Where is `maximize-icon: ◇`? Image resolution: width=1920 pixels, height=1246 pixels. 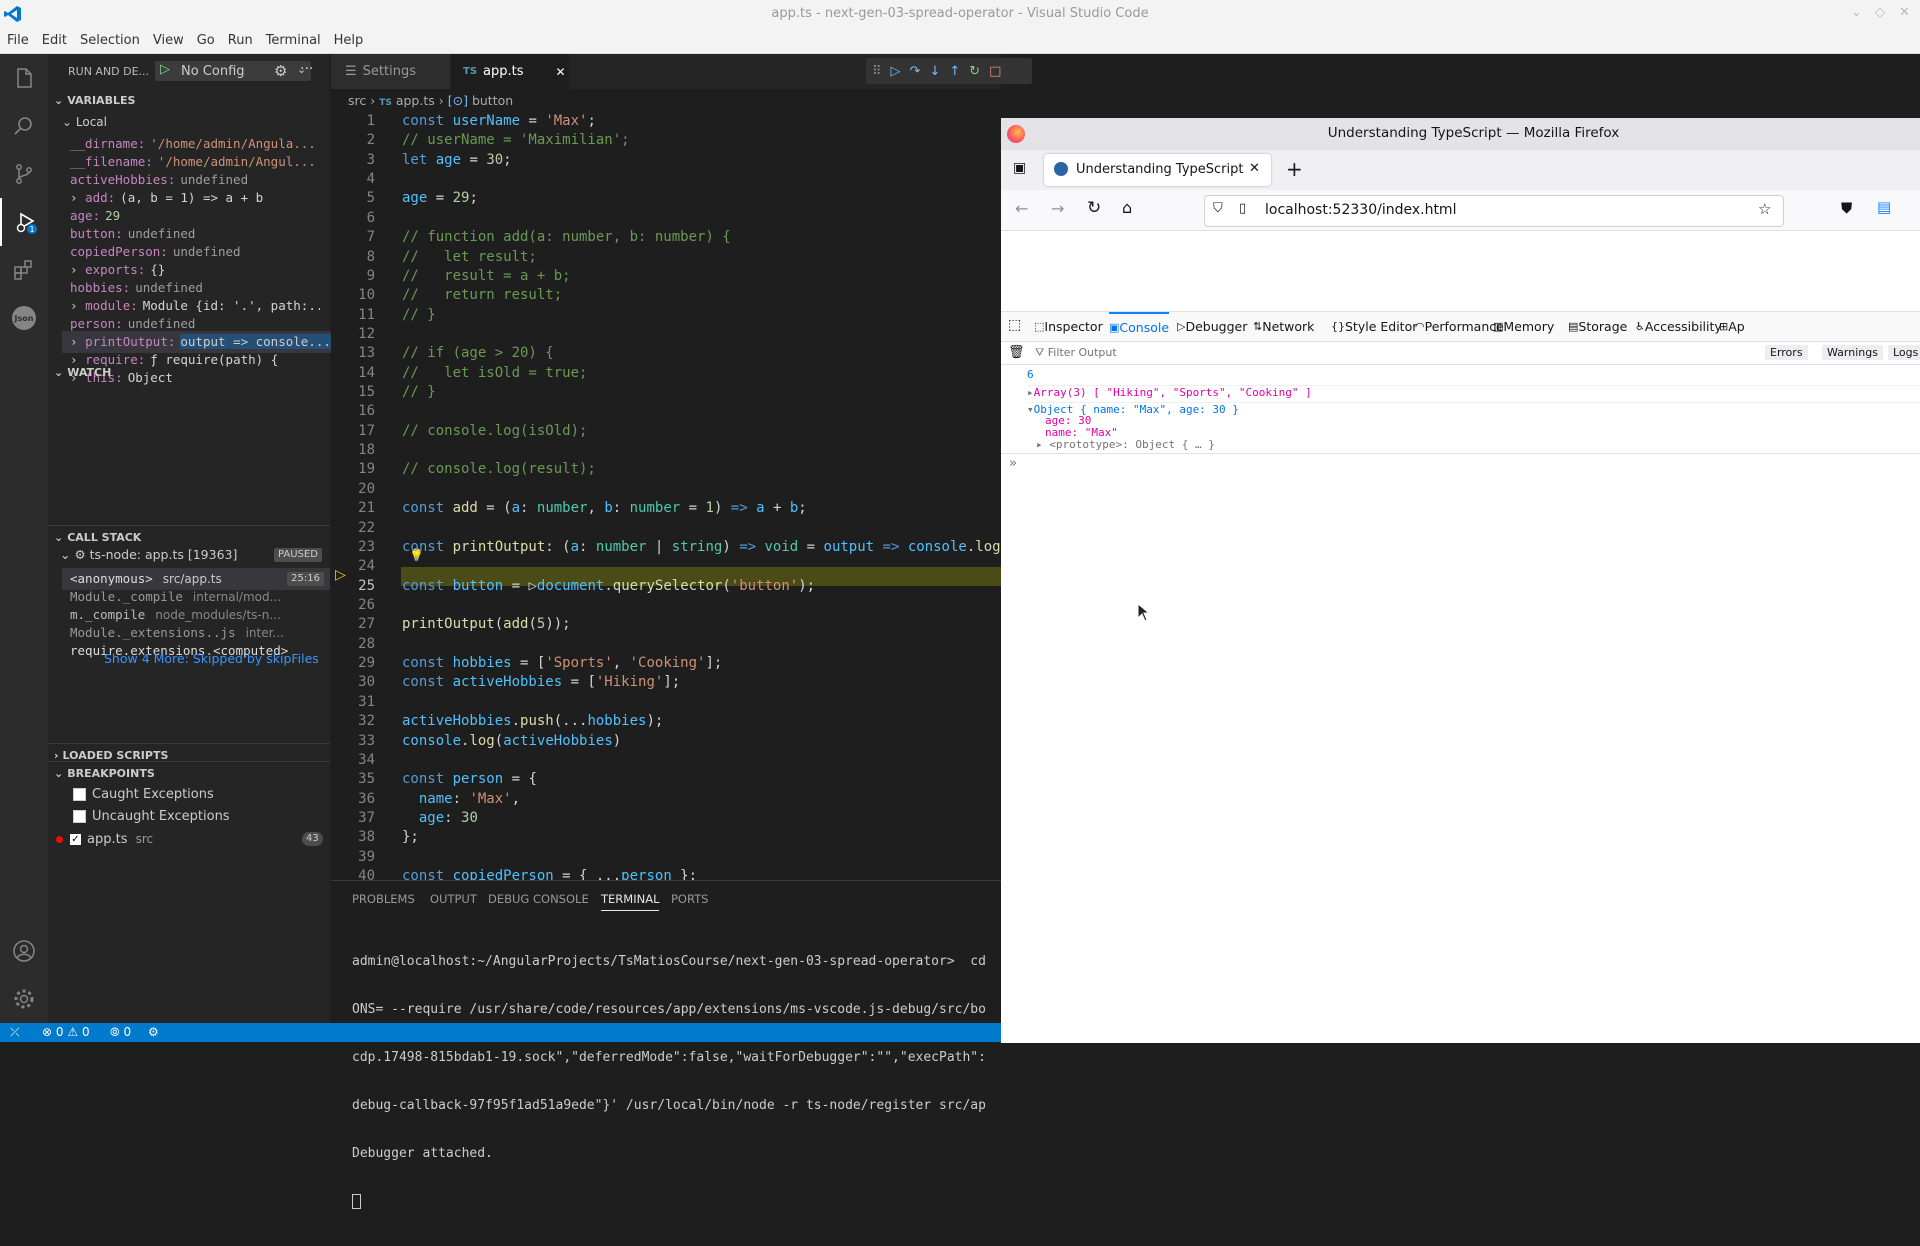 maximize-icon: ◇ is located at coordinates (1880, 12).